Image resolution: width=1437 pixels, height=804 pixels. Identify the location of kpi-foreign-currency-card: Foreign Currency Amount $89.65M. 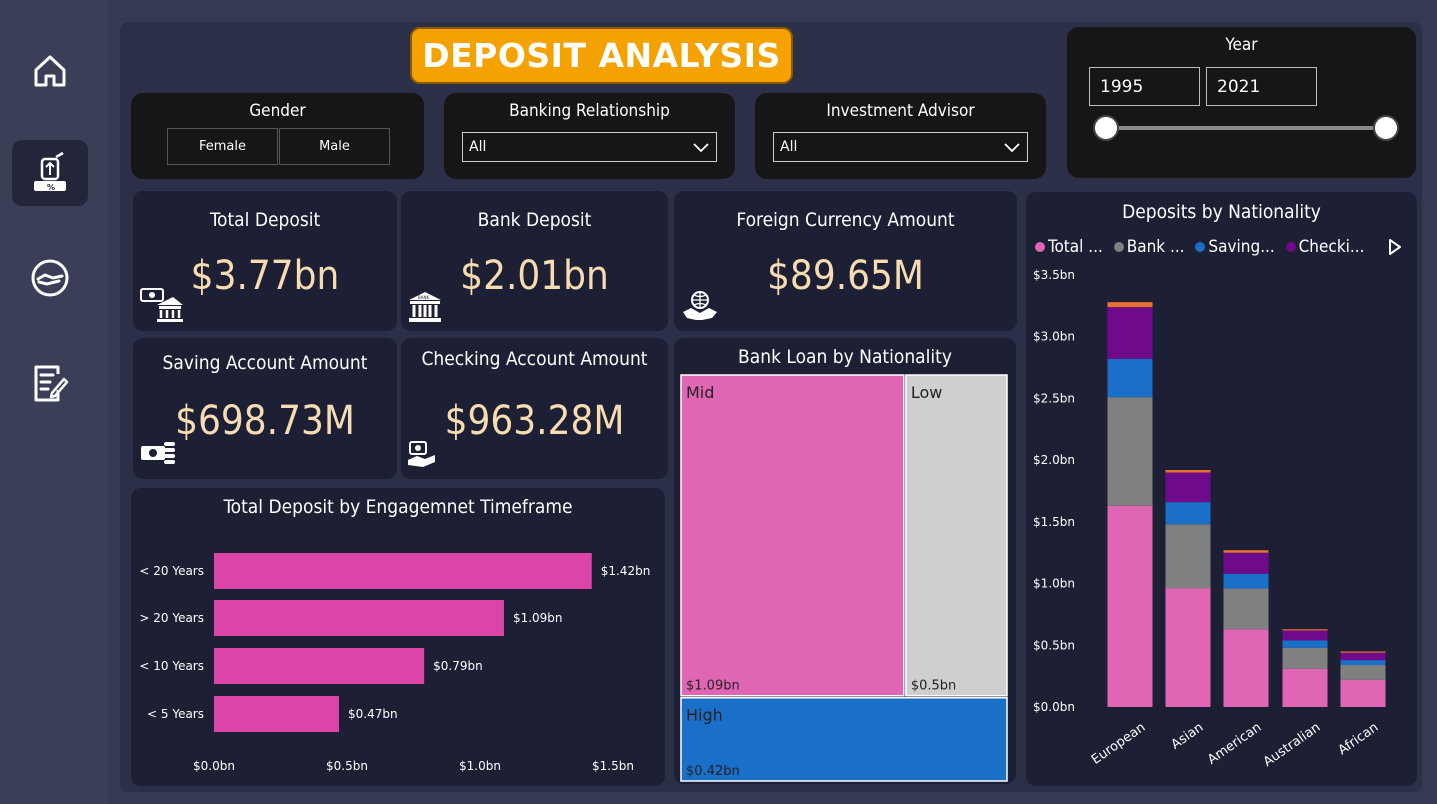
(845, 261).